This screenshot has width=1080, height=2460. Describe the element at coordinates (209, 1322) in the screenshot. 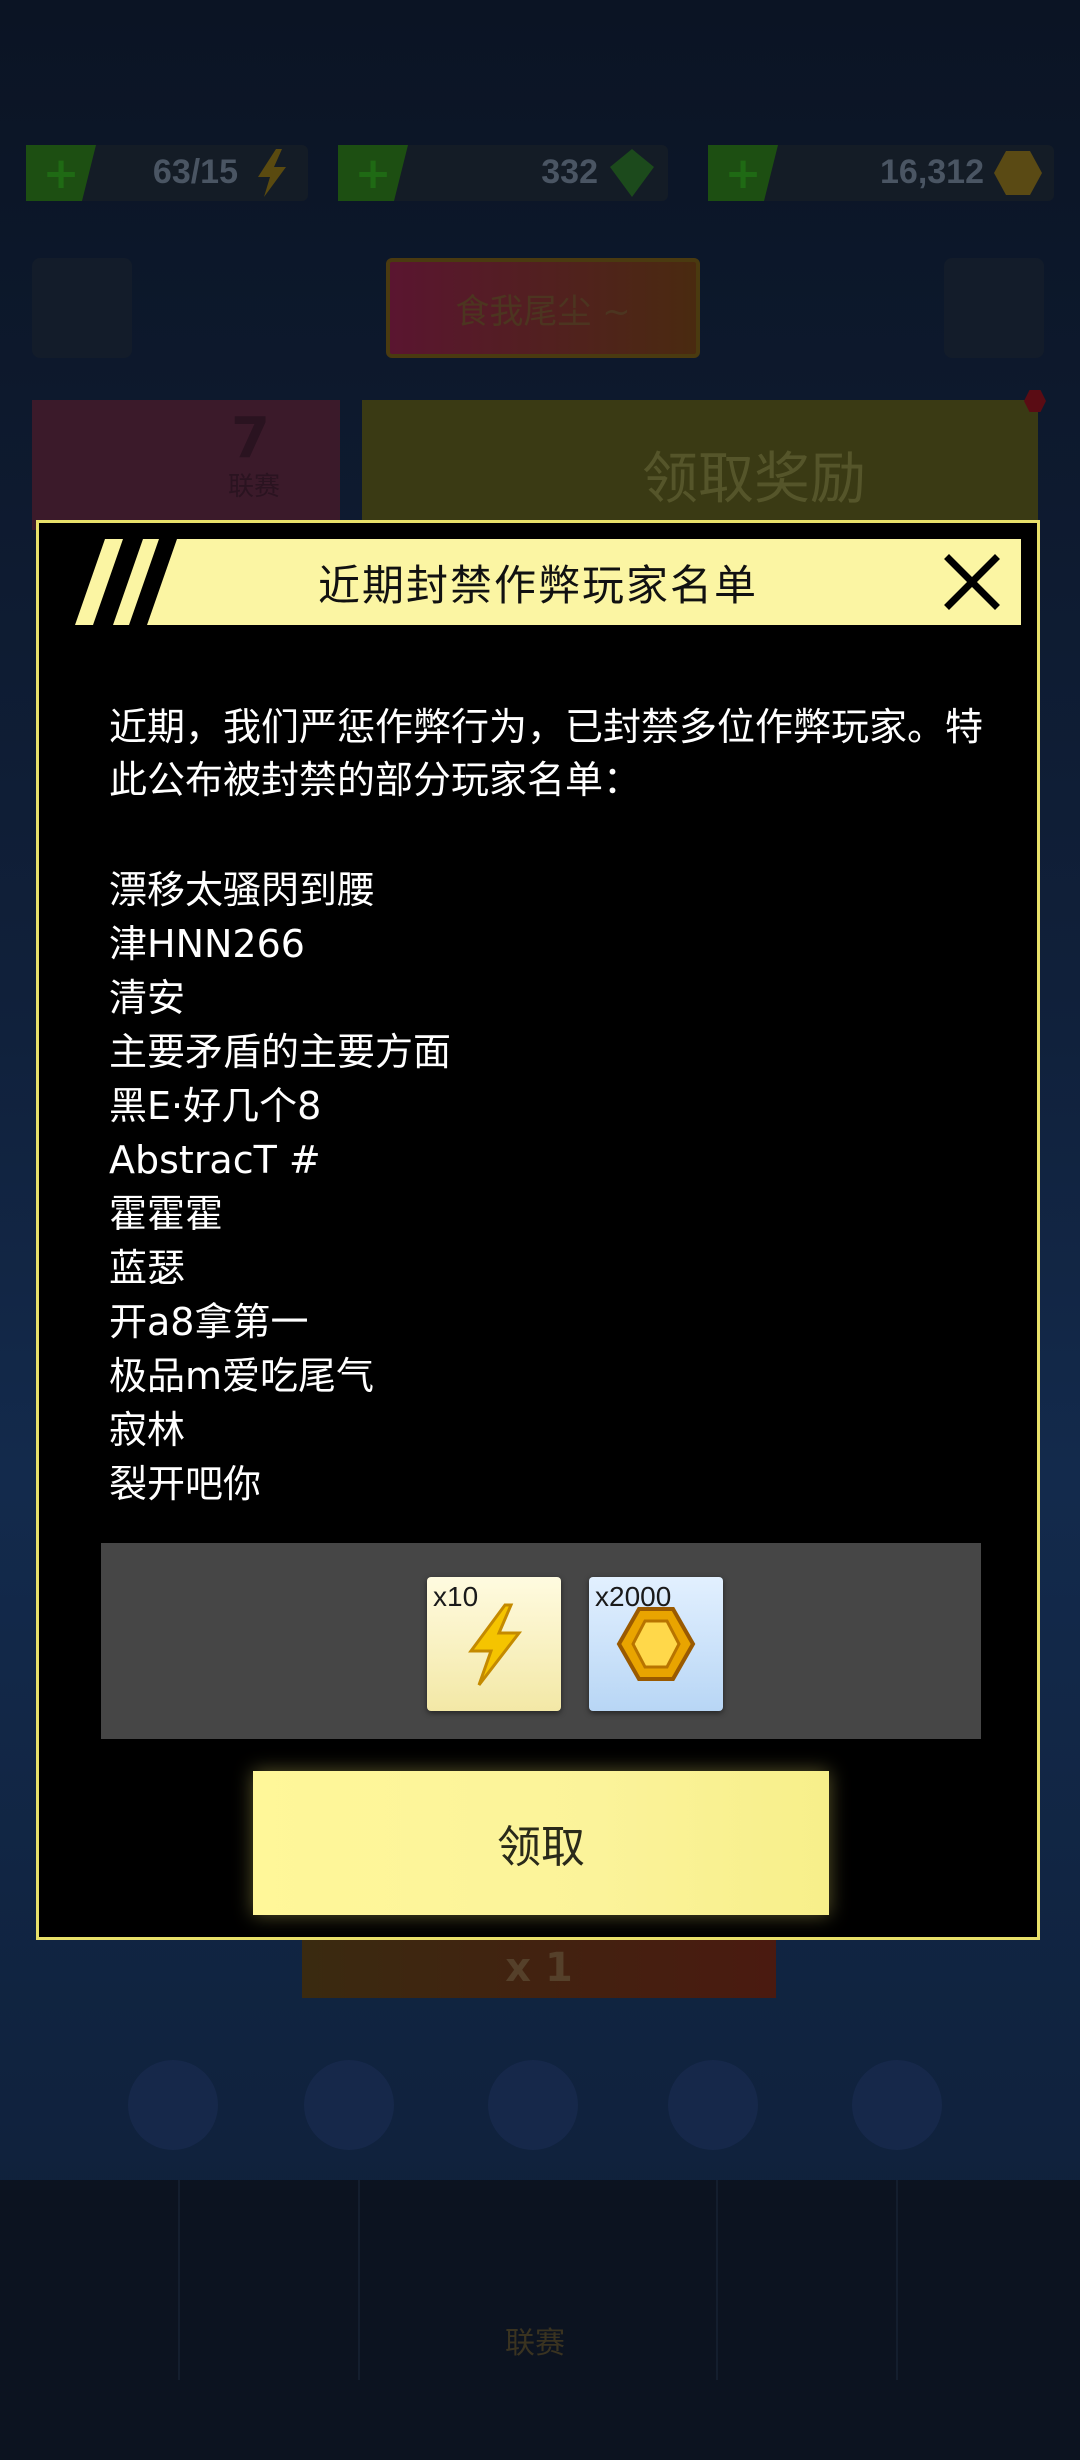

I see `banned-player-name: 开a8拿第一` at that location.